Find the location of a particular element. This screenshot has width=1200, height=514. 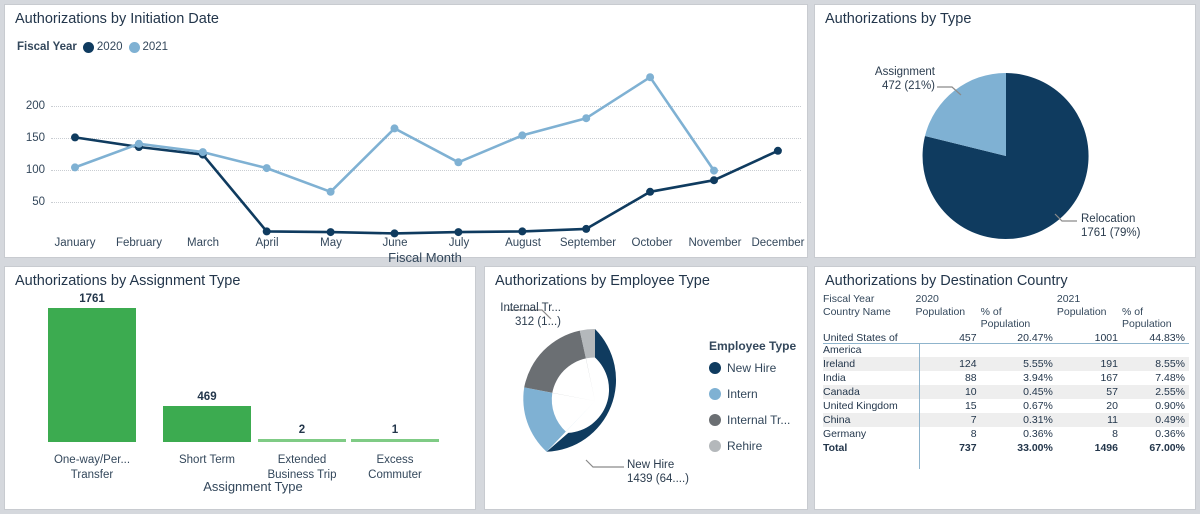

data-point-2021-June is located at coordinates (394, 128).